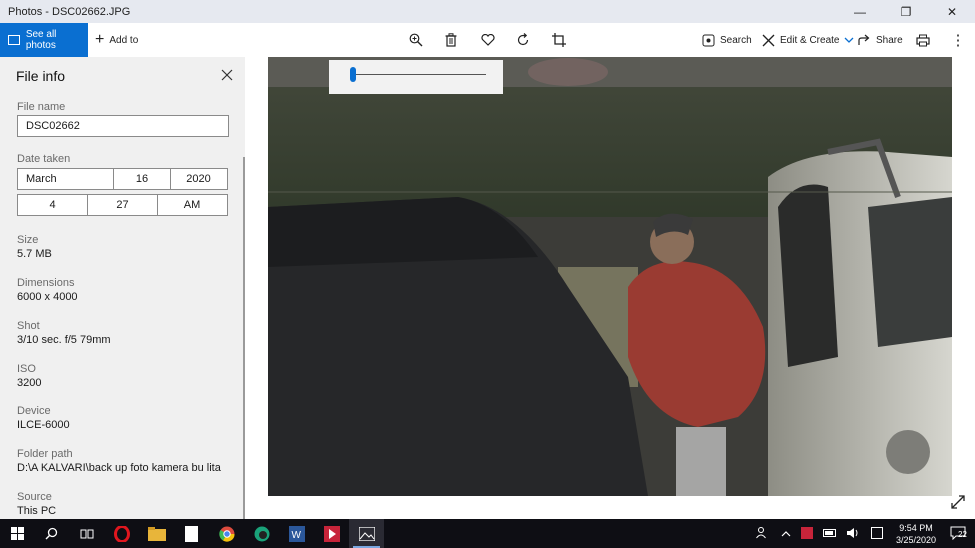  I want to click on notification-center-icon: 22, so click(959, 534).